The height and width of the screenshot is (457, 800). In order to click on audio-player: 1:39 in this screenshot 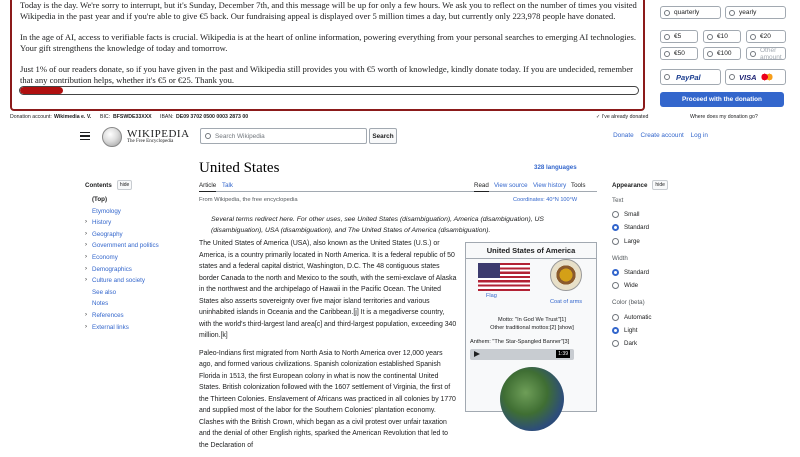, I will do `click(522, 354)`.